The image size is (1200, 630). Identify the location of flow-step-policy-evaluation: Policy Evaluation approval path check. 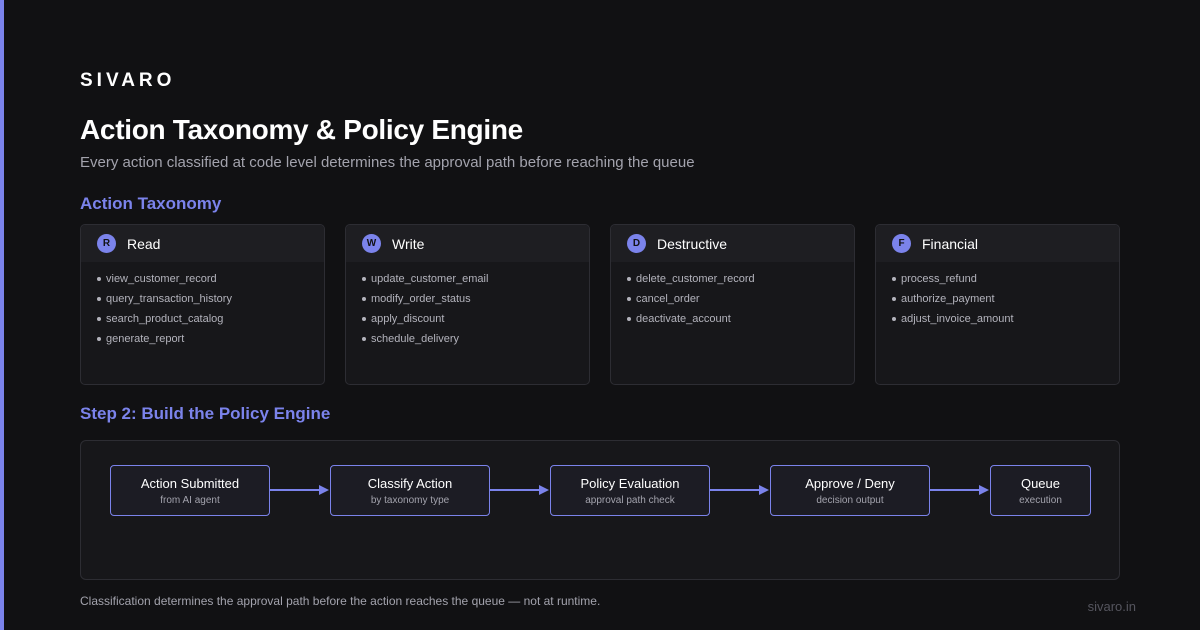
(630, 490).